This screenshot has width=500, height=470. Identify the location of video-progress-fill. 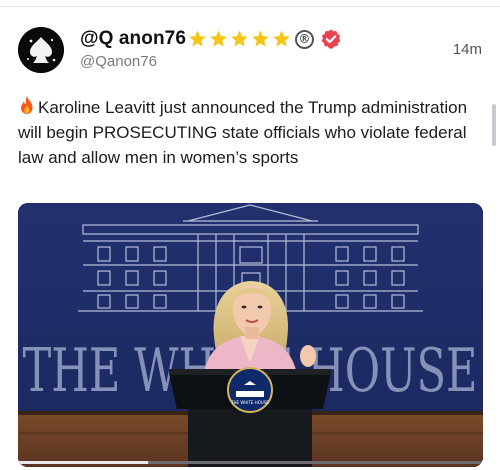
(83, 462).